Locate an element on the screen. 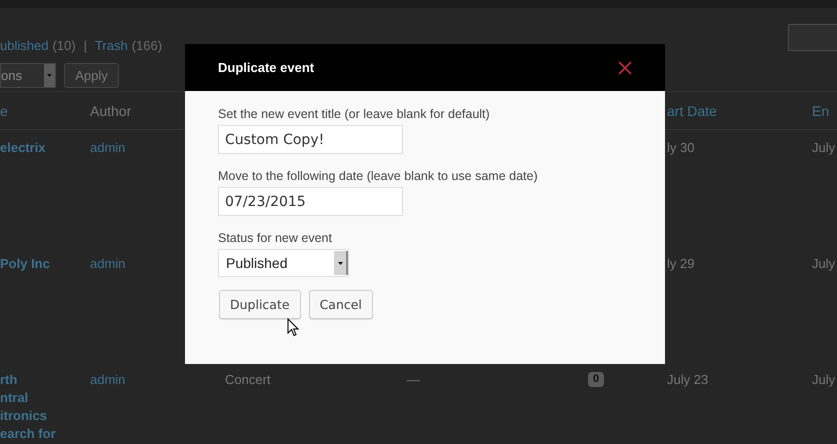 The width and height of the screenshot is (837, 444). input-field: 07/23/2015 is located at coordinates (310, 201).